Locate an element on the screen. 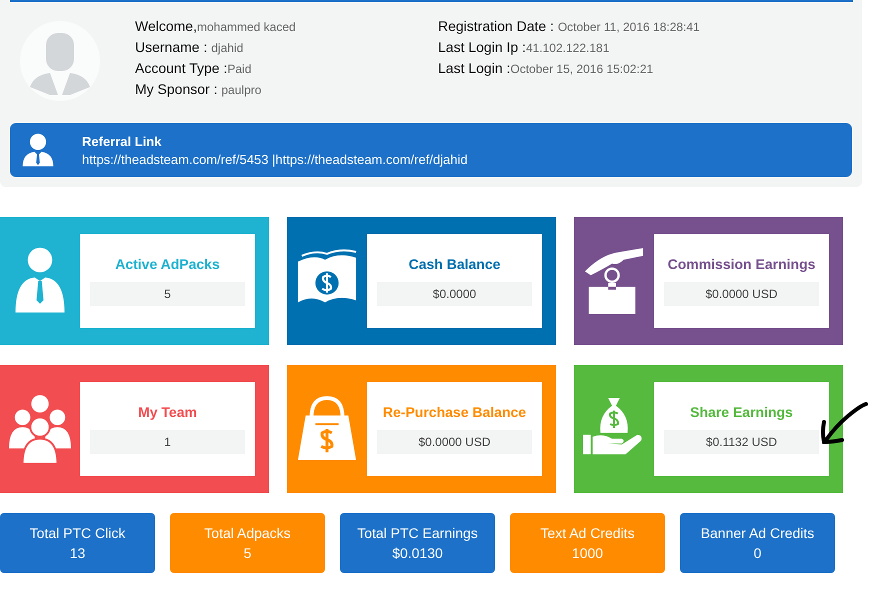 This screenshot has width=879, height=597. info-value: mohammed kaced is located at coordinates (246, 27).